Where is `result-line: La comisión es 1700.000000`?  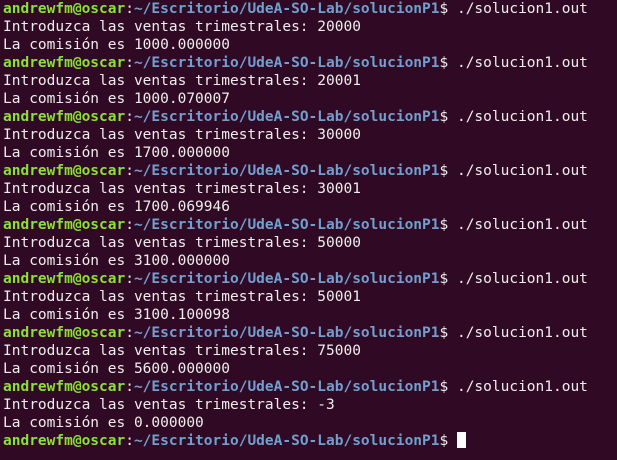 result-line: La comisión es 1700.000000 is located at coordinates (116, 153).